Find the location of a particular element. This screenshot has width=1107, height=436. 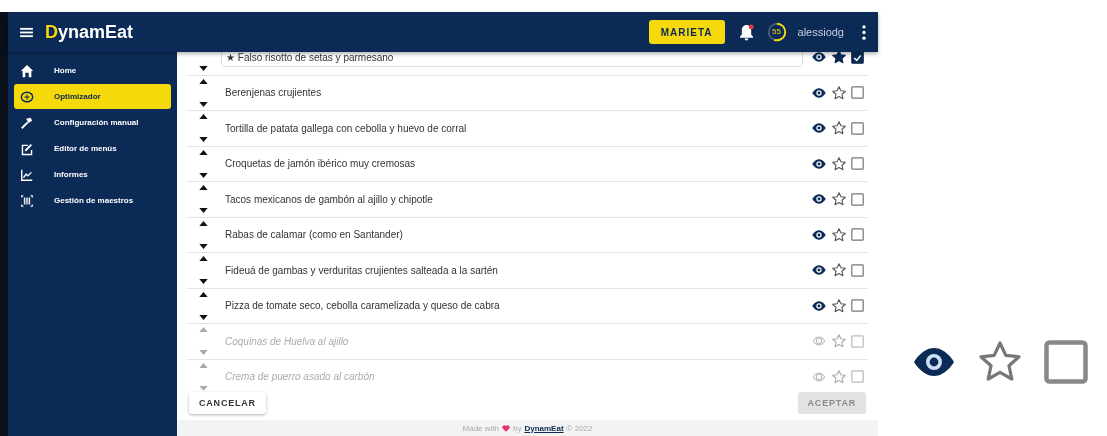

dish-name: Pizza de tomate seco, cebolla caramelizada y queso de cabra is located at coordinates (362, 306).